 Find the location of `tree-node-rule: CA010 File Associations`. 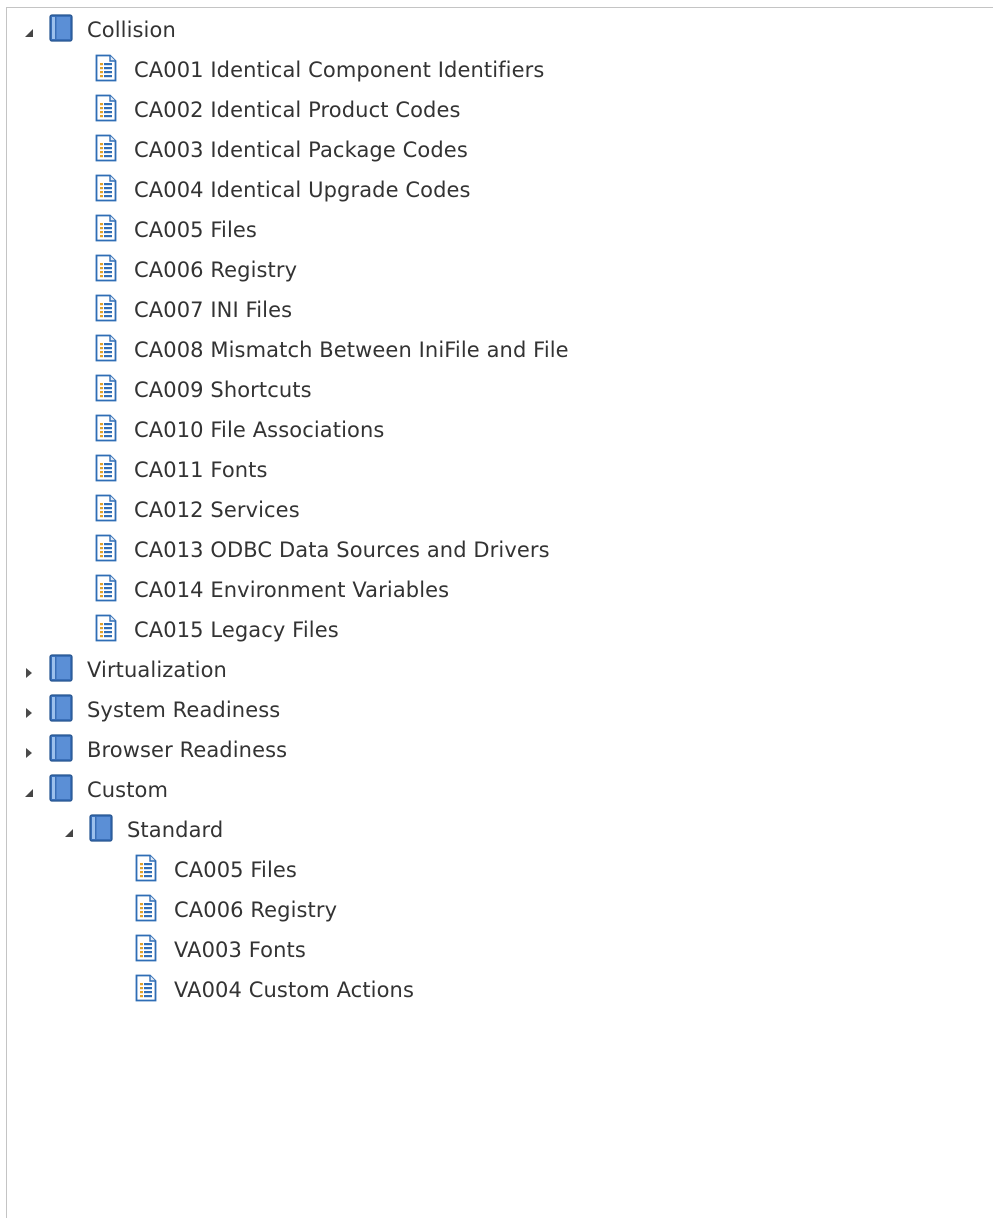

tree-node-rule: CA010 File Associations is located at coordinates (239, 430).